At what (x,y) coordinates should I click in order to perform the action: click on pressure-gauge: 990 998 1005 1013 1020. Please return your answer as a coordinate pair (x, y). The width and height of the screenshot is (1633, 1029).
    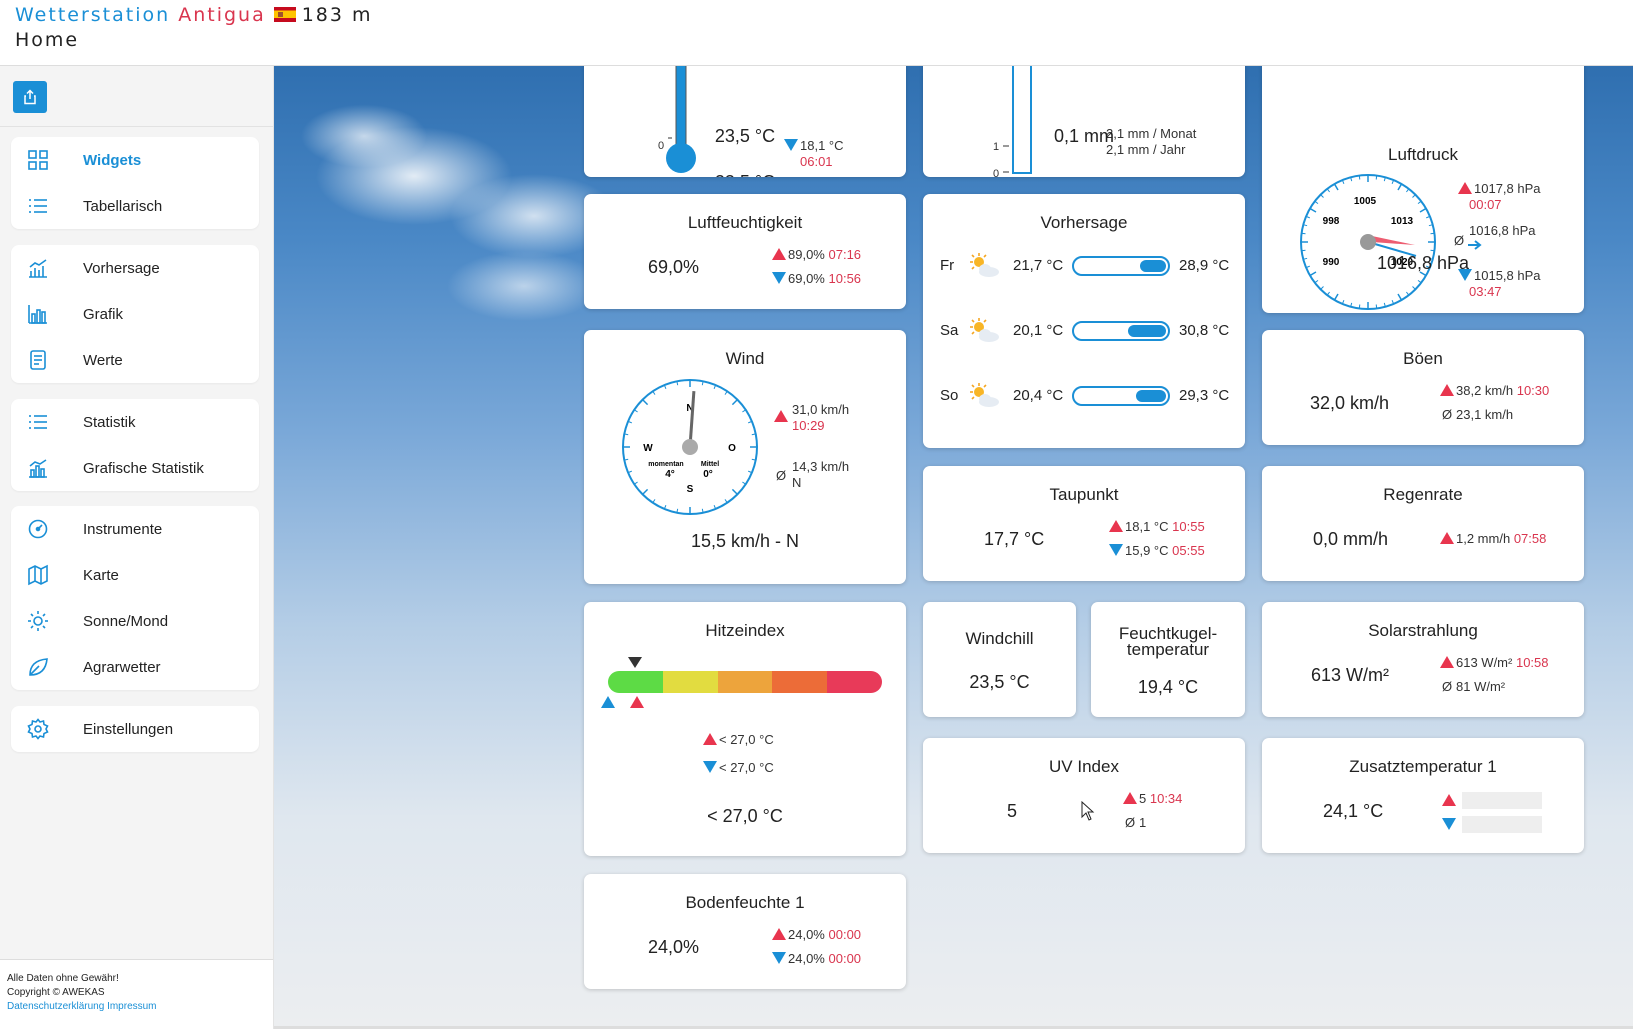
    Looking at the image, I should click on (1368, 242).